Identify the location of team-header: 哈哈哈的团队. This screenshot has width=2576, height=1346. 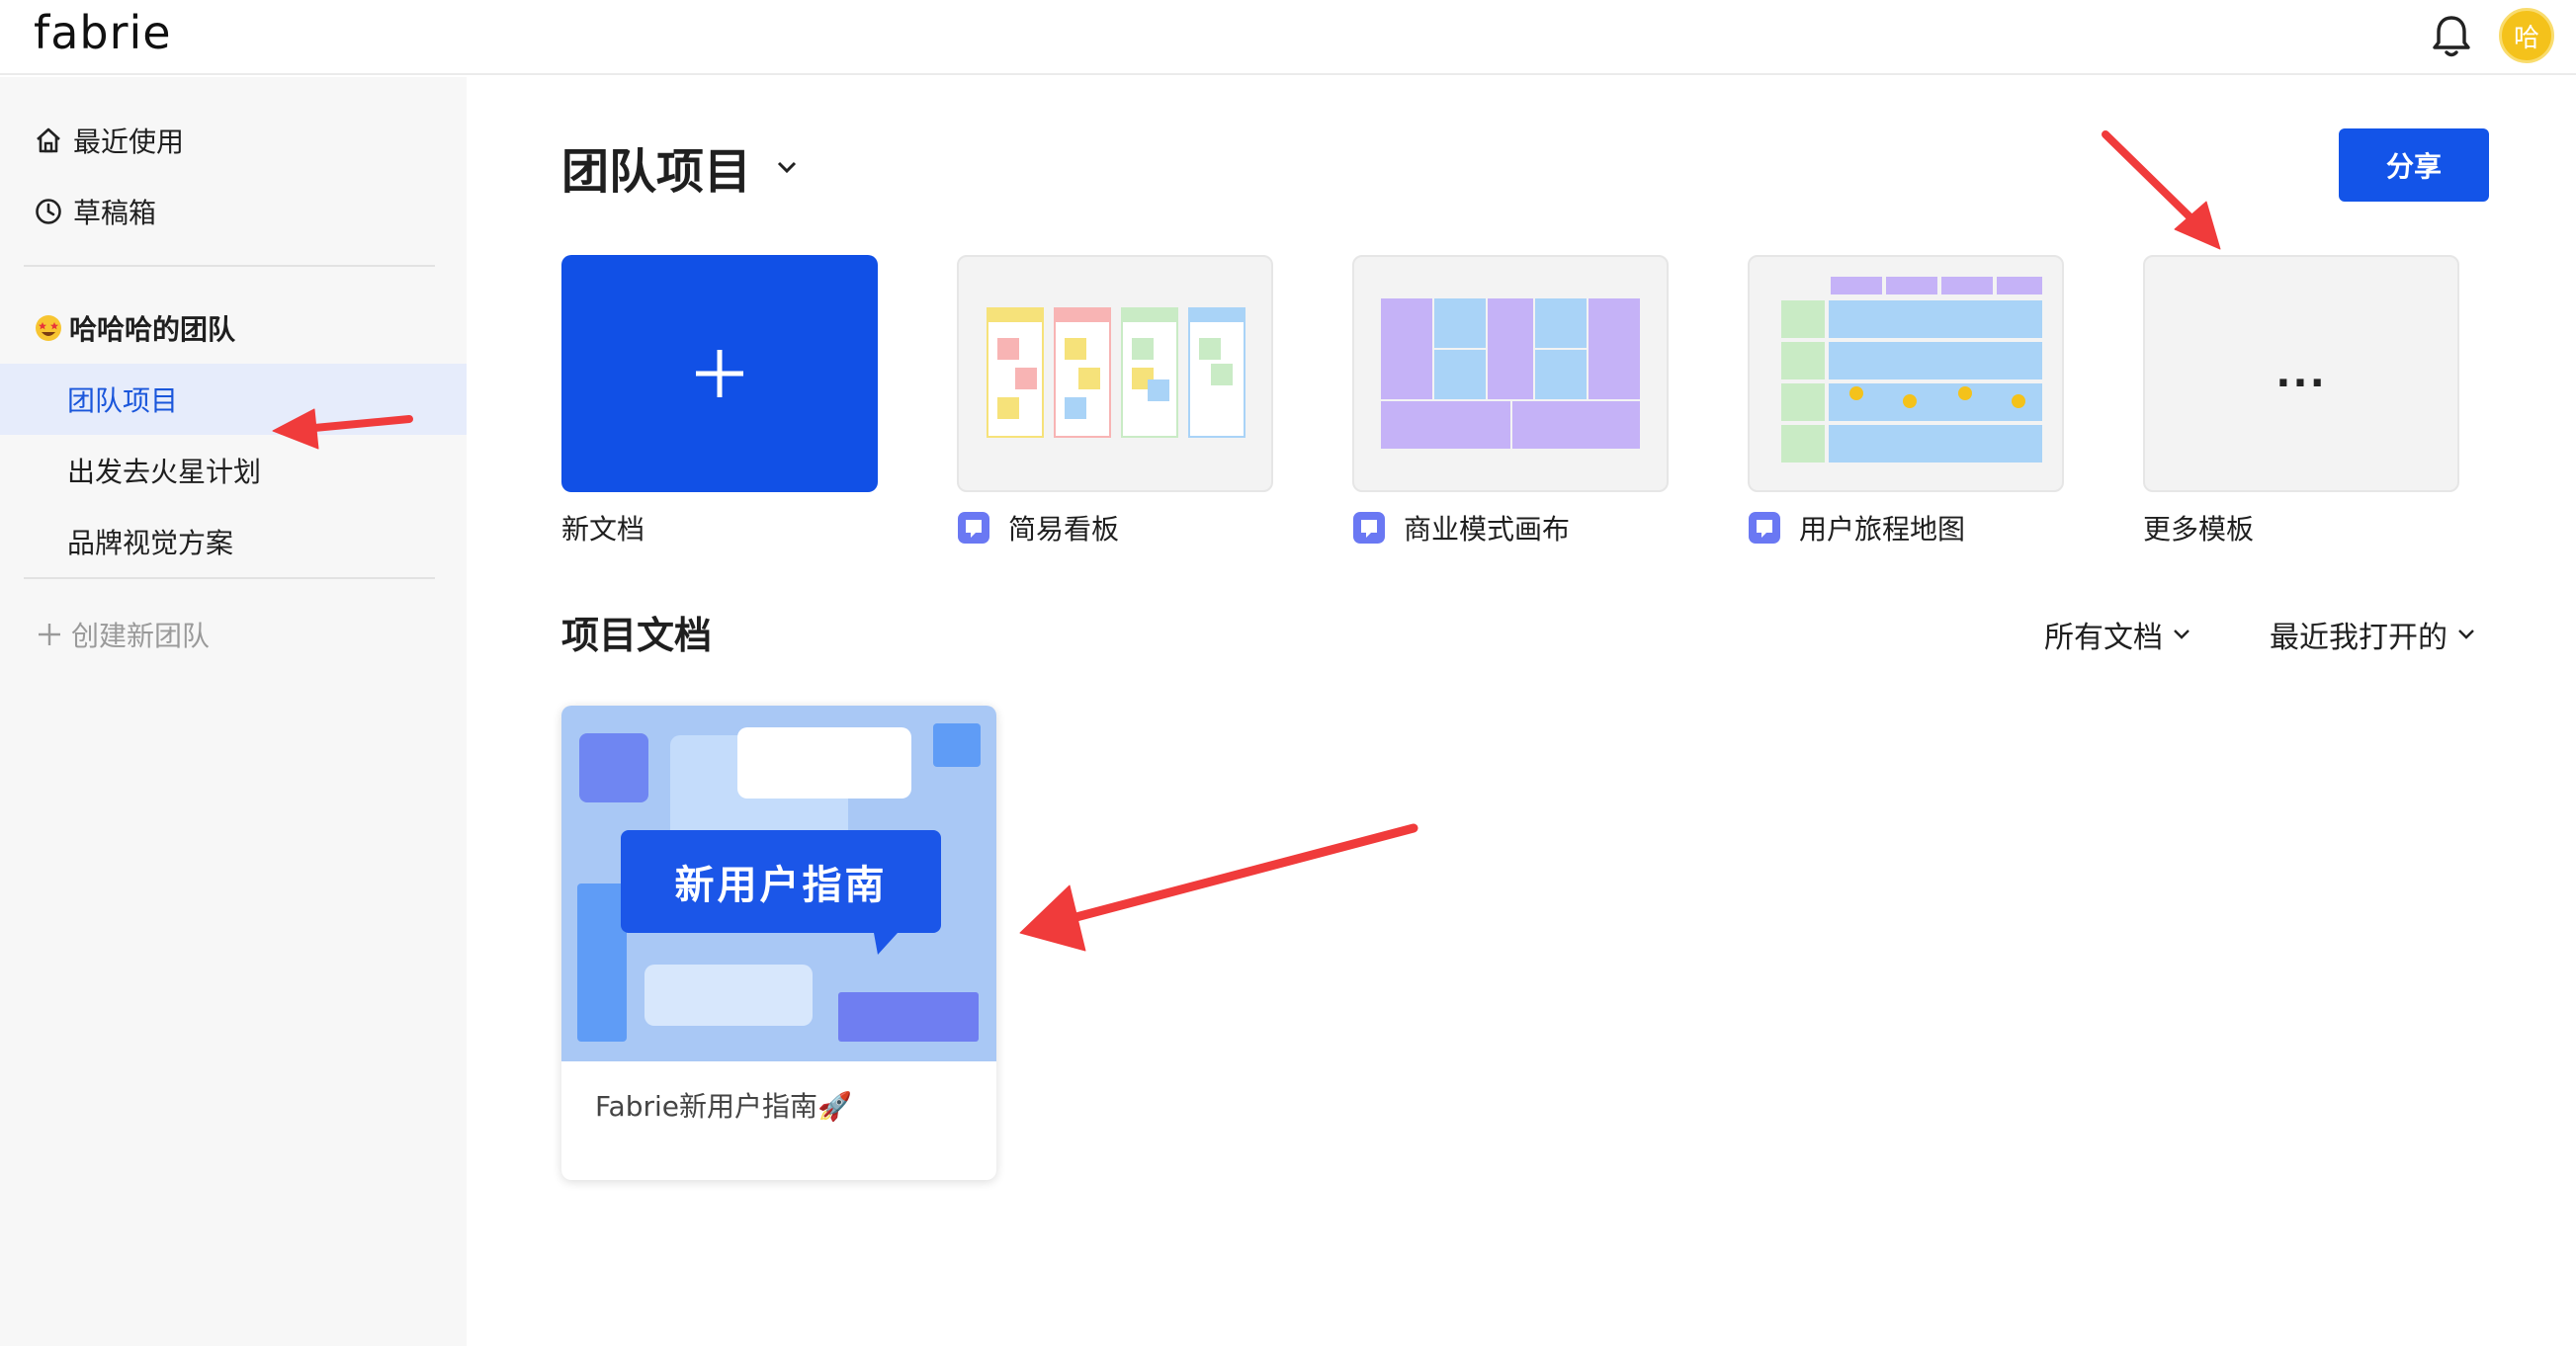
(134, 328).